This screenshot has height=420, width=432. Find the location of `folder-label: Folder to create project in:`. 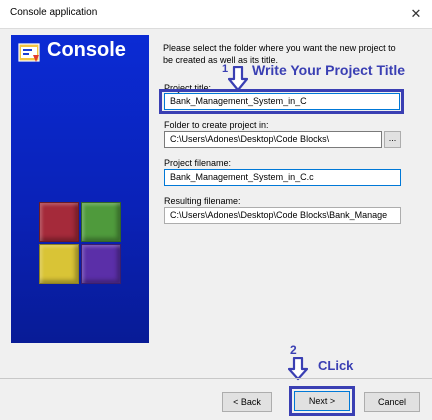

folder-label: Folder to create project in: is located at coordinates (216, 125).